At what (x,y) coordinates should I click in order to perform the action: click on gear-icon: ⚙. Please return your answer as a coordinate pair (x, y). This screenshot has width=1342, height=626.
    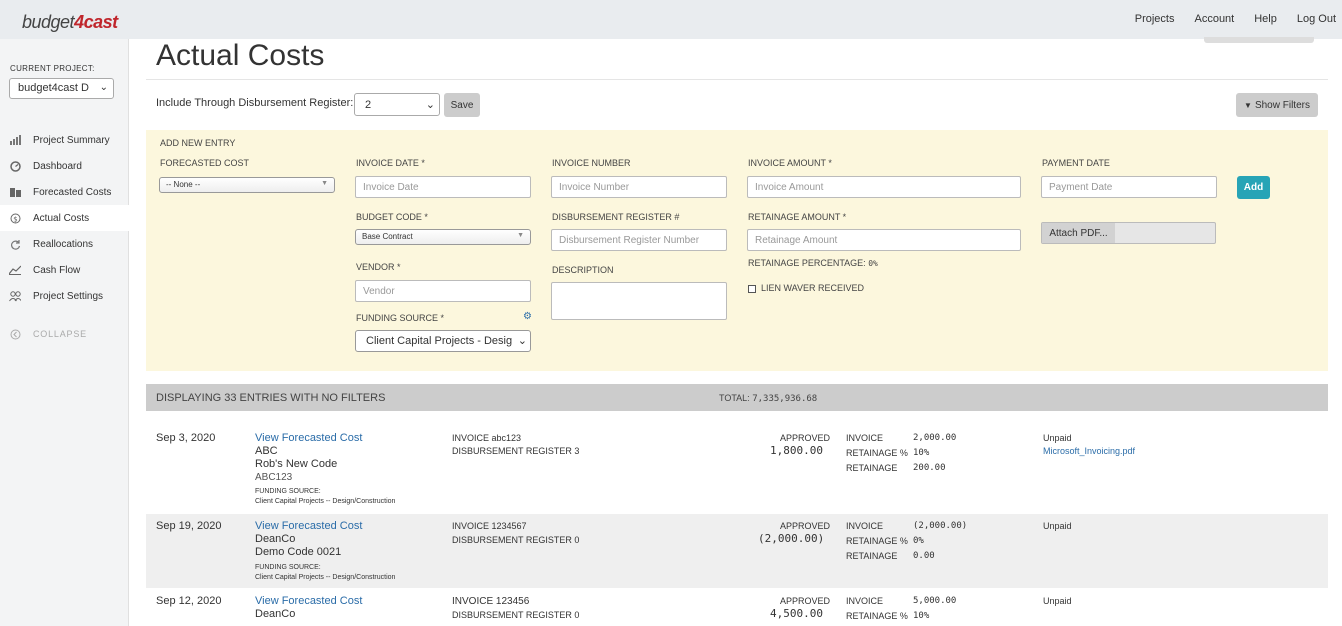
    Looking at the image, I should click on (527, 316).